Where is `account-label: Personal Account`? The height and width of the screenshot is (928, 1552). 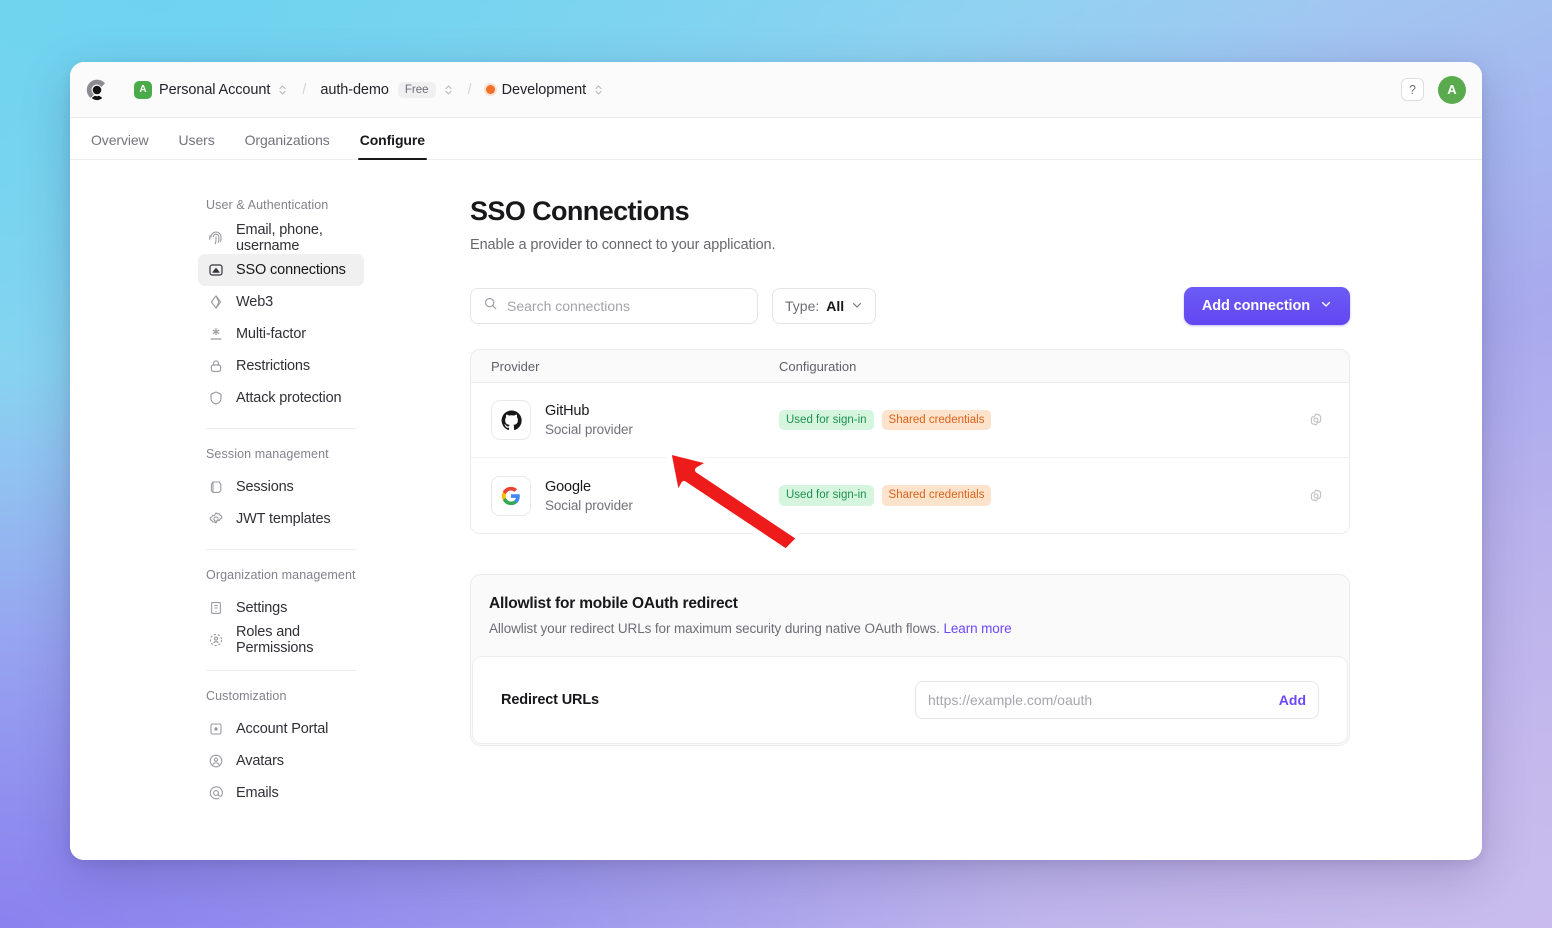 account-label: Personal Account is located at coordinates (215, 89).